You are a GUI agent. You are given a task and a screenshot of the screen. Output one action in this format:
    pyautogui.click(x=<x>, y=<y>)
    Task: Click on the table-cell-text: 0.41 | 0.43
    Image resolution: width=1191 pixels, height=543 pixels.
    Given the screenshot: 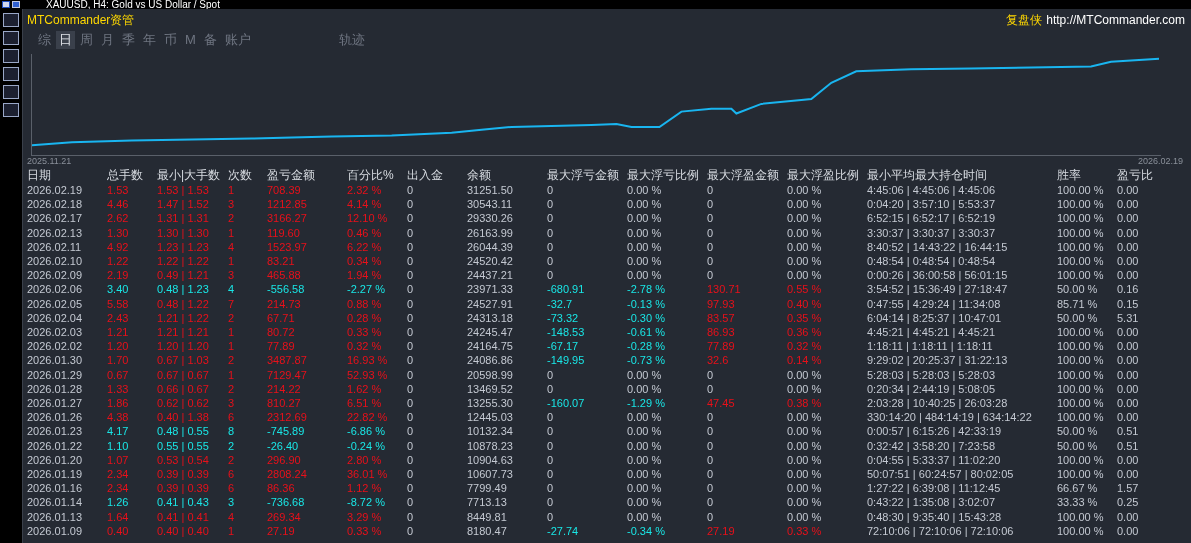 What is the action you would take?
    pyautogui.click(x=183, y=502)
    